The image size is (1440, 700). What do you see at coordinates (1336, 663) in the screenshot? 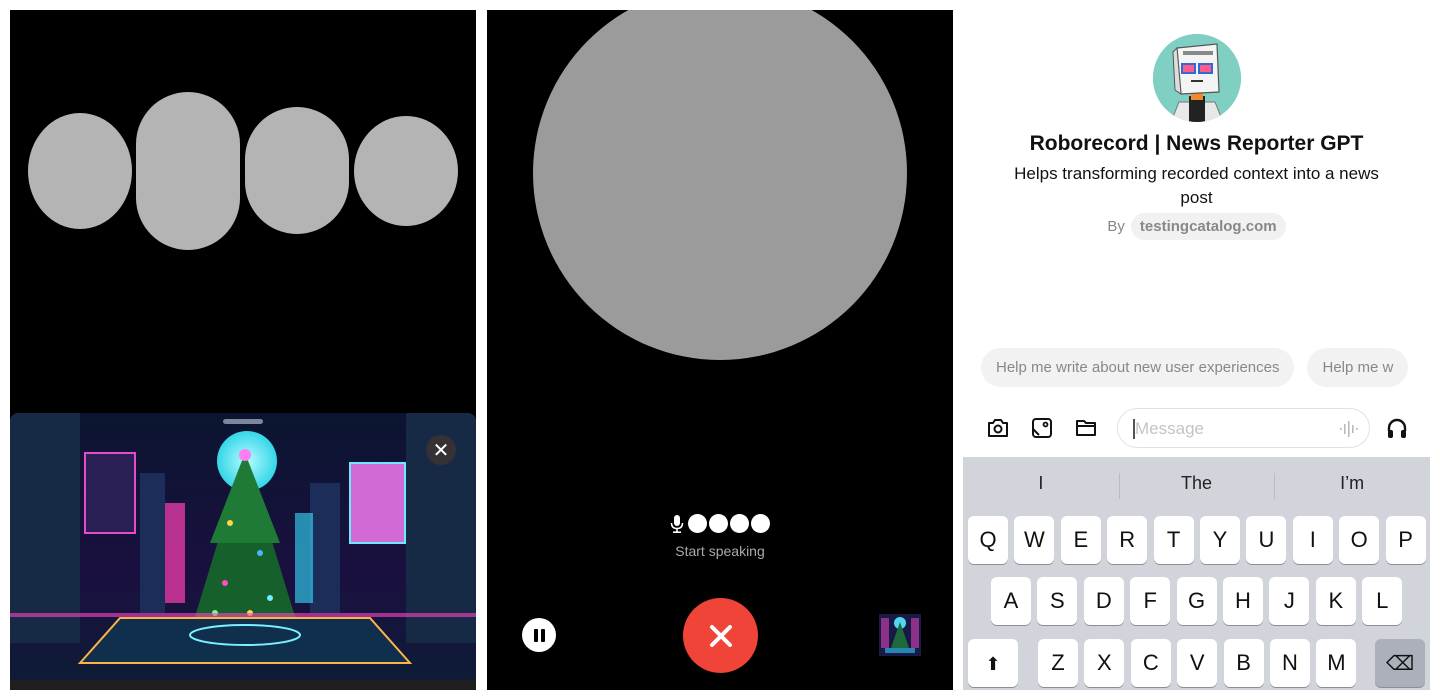
I see `key-m: M` at bounding box center [1336, 663].